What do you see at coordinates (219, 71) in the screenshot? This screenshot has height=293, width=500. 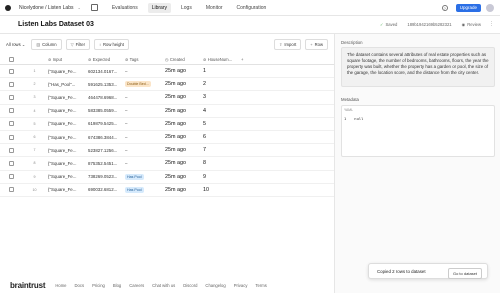 I see `cell-housenum: 1` at bounding box center [219, 71].